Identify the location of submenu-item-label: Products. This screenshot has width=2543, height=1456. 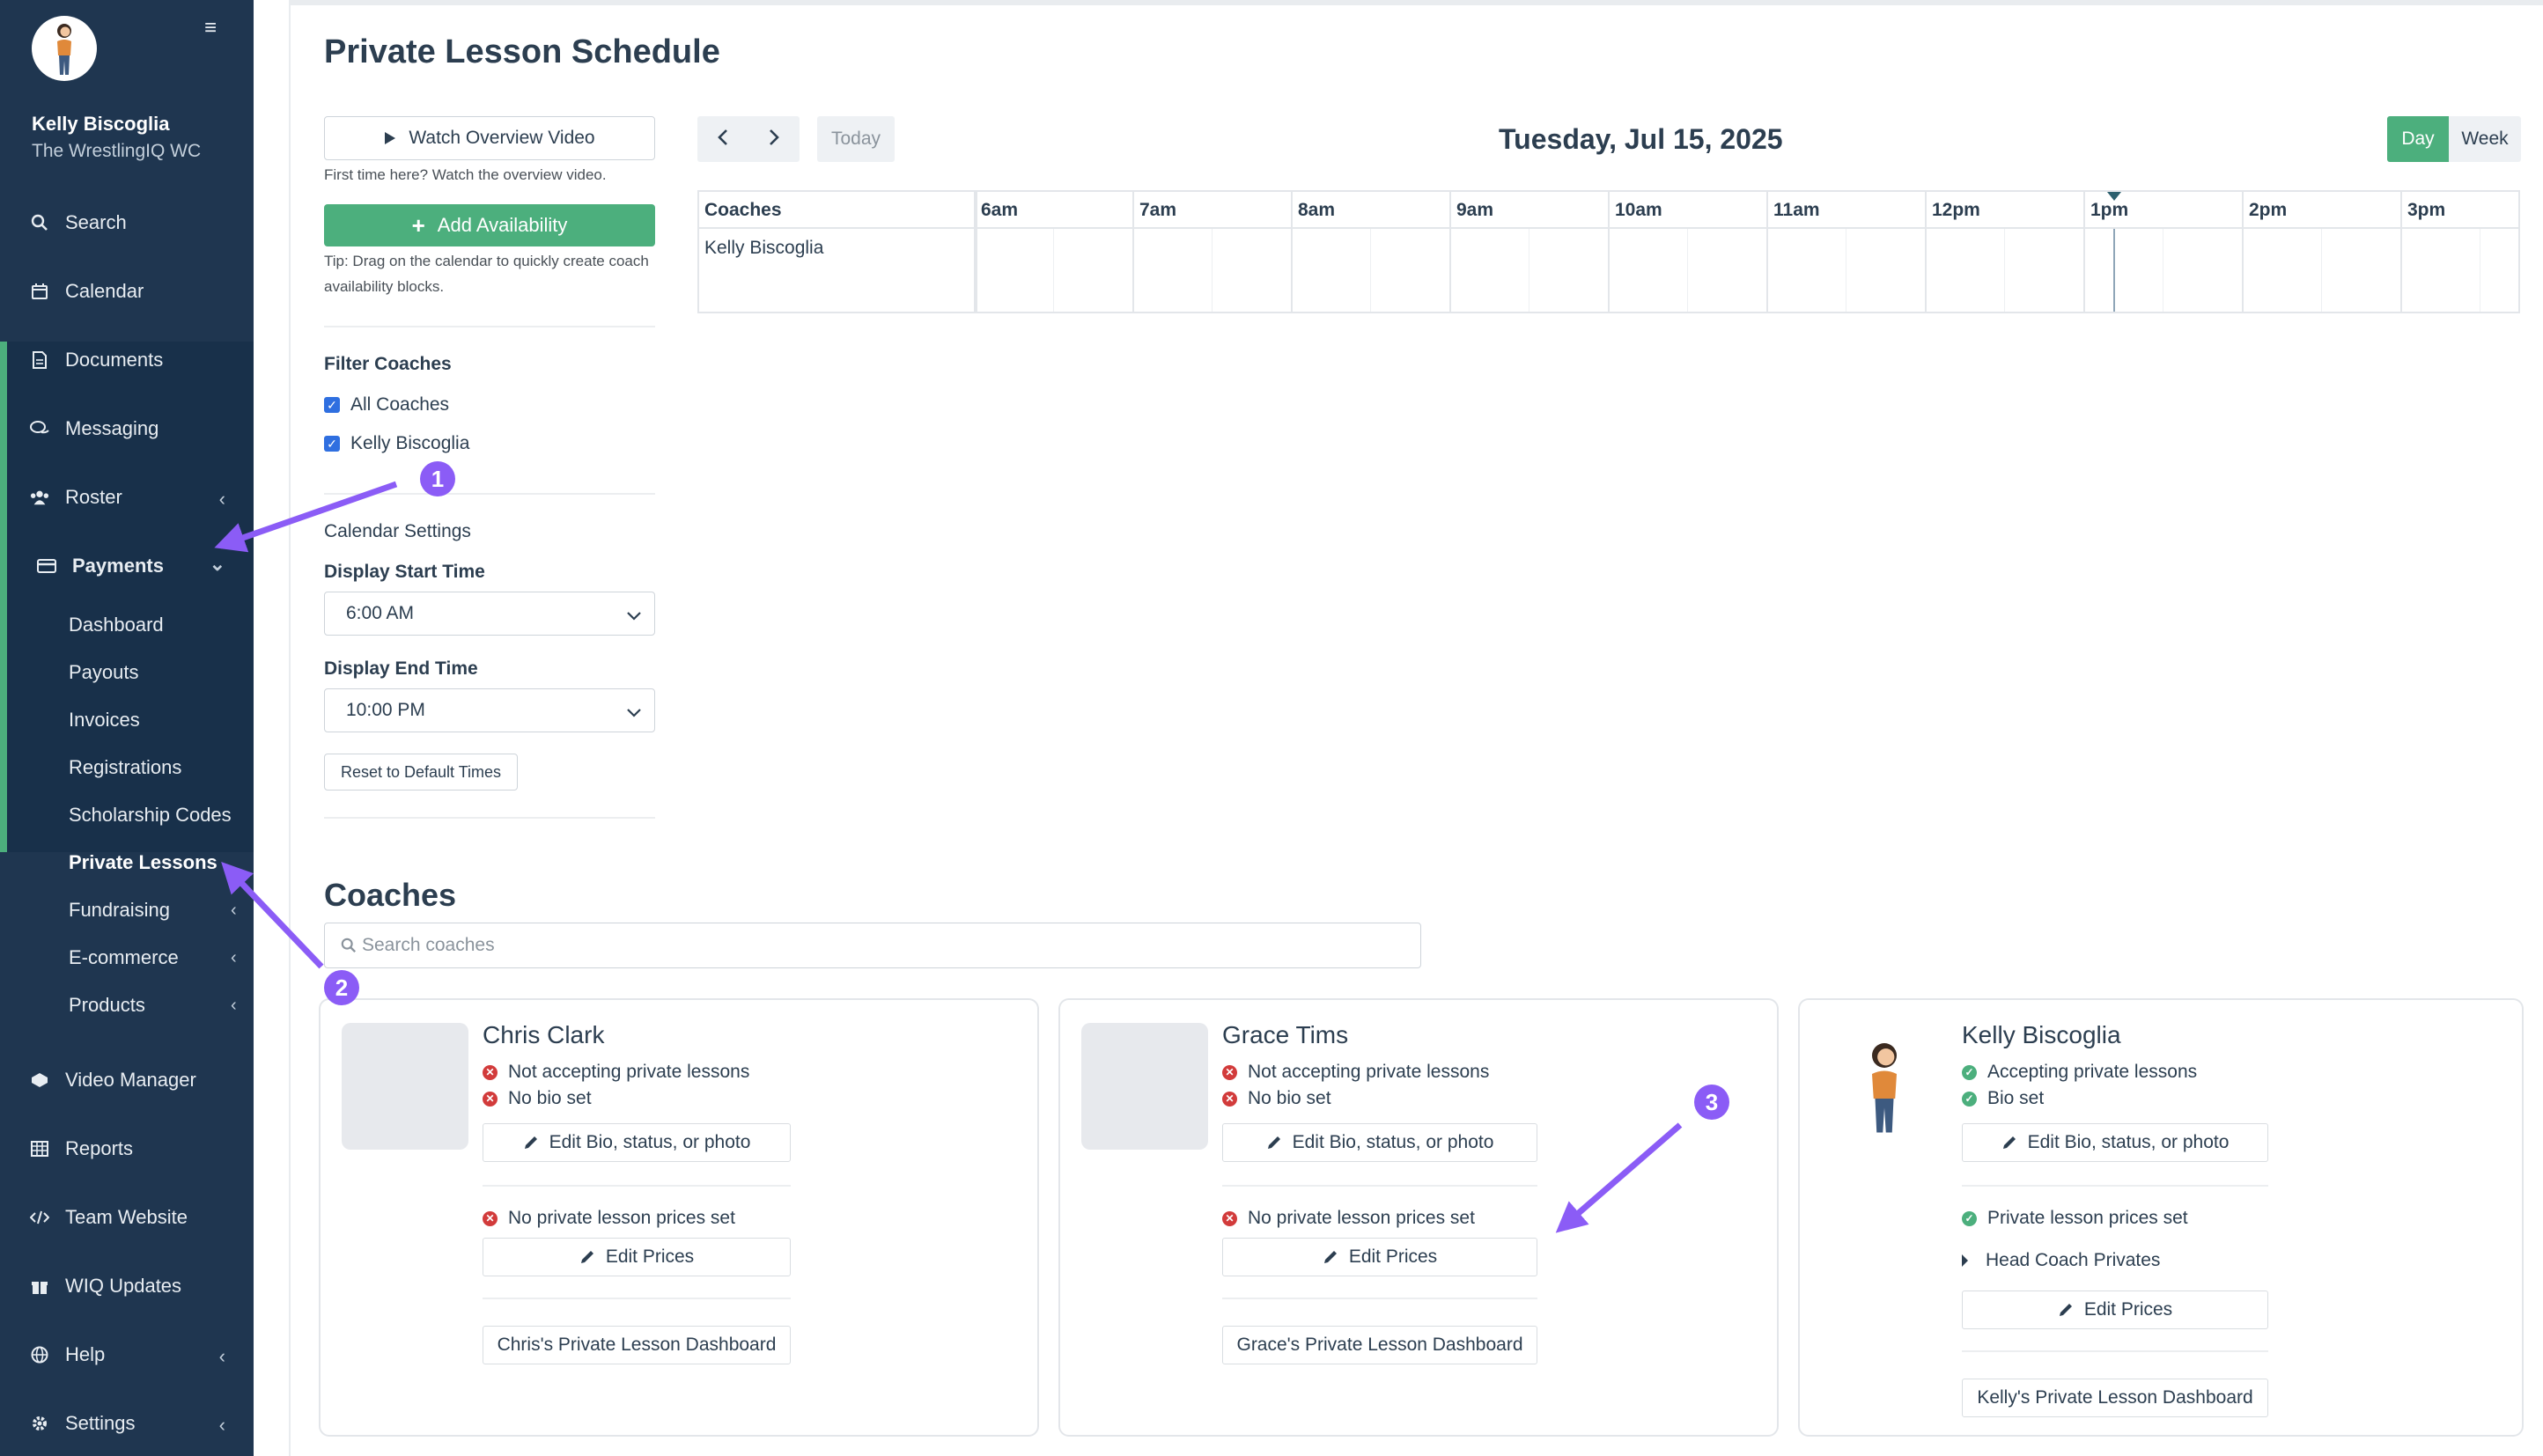
(107, 1005).